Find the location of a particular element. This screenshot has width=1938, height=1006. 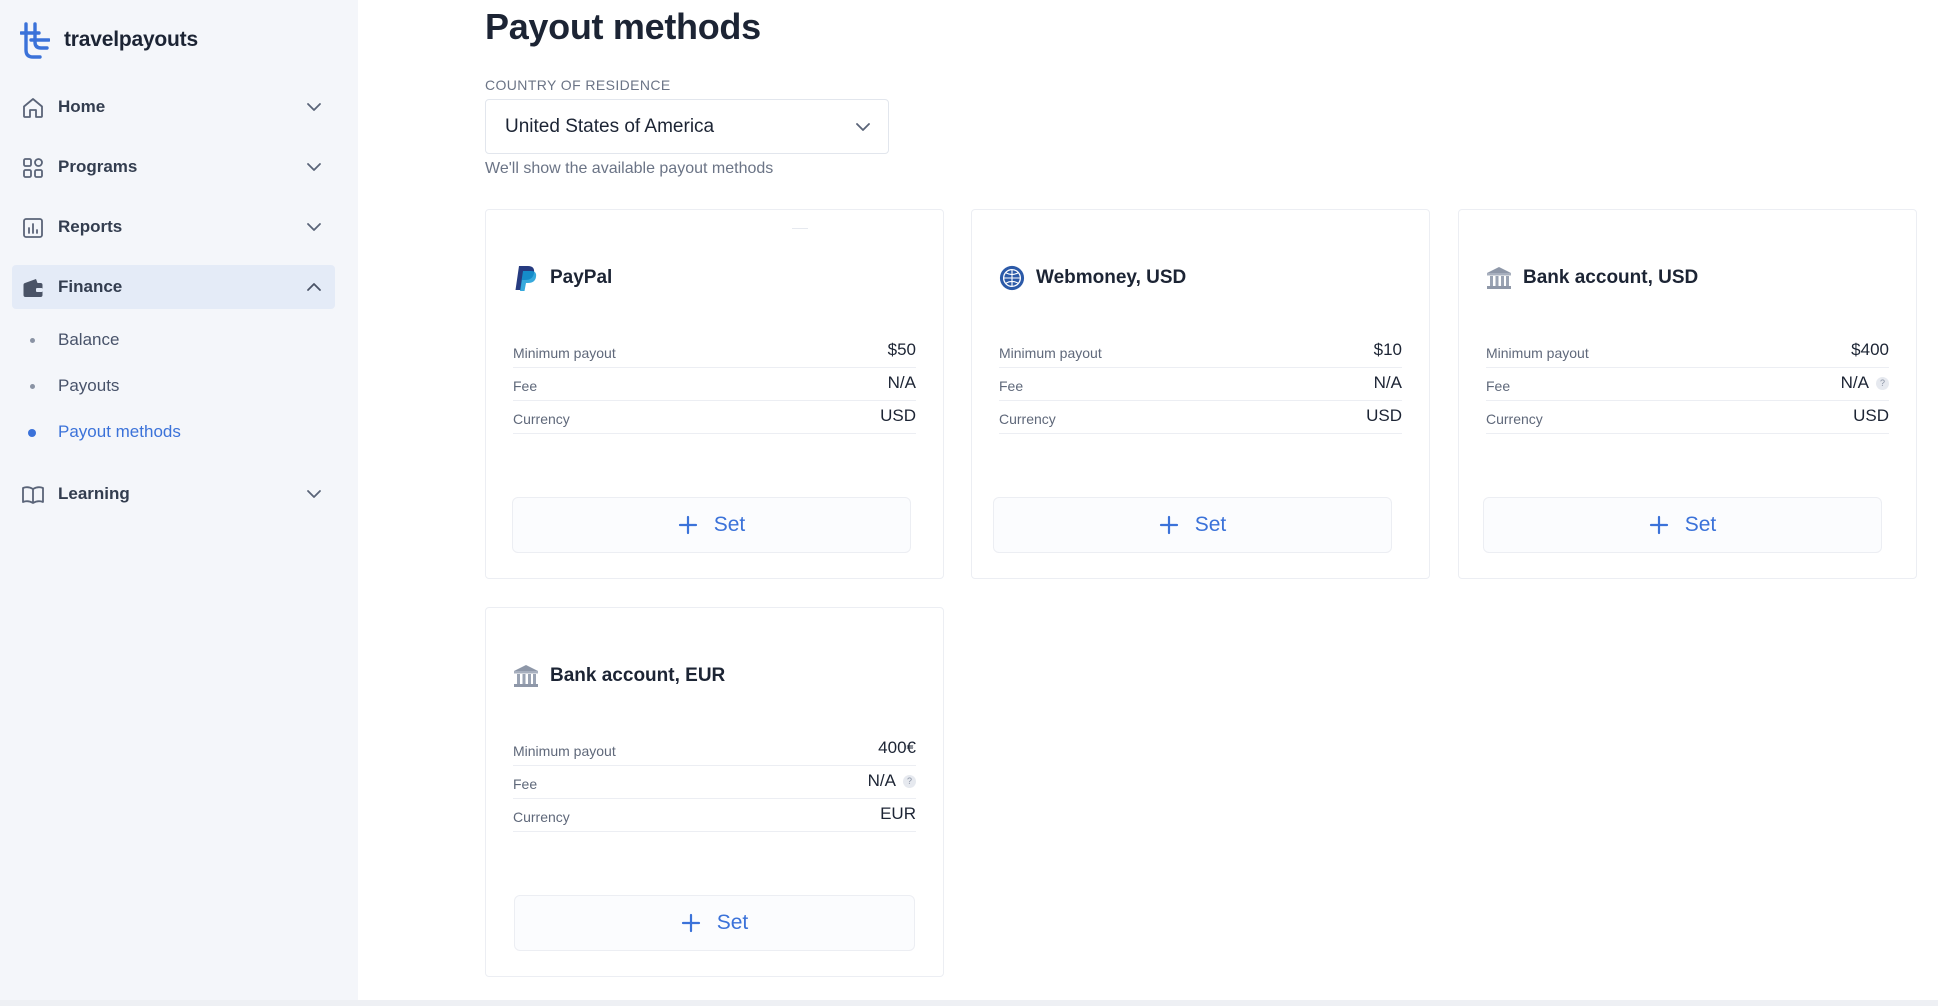

set-button-paypal: Set is located at coordinates (711, 525).